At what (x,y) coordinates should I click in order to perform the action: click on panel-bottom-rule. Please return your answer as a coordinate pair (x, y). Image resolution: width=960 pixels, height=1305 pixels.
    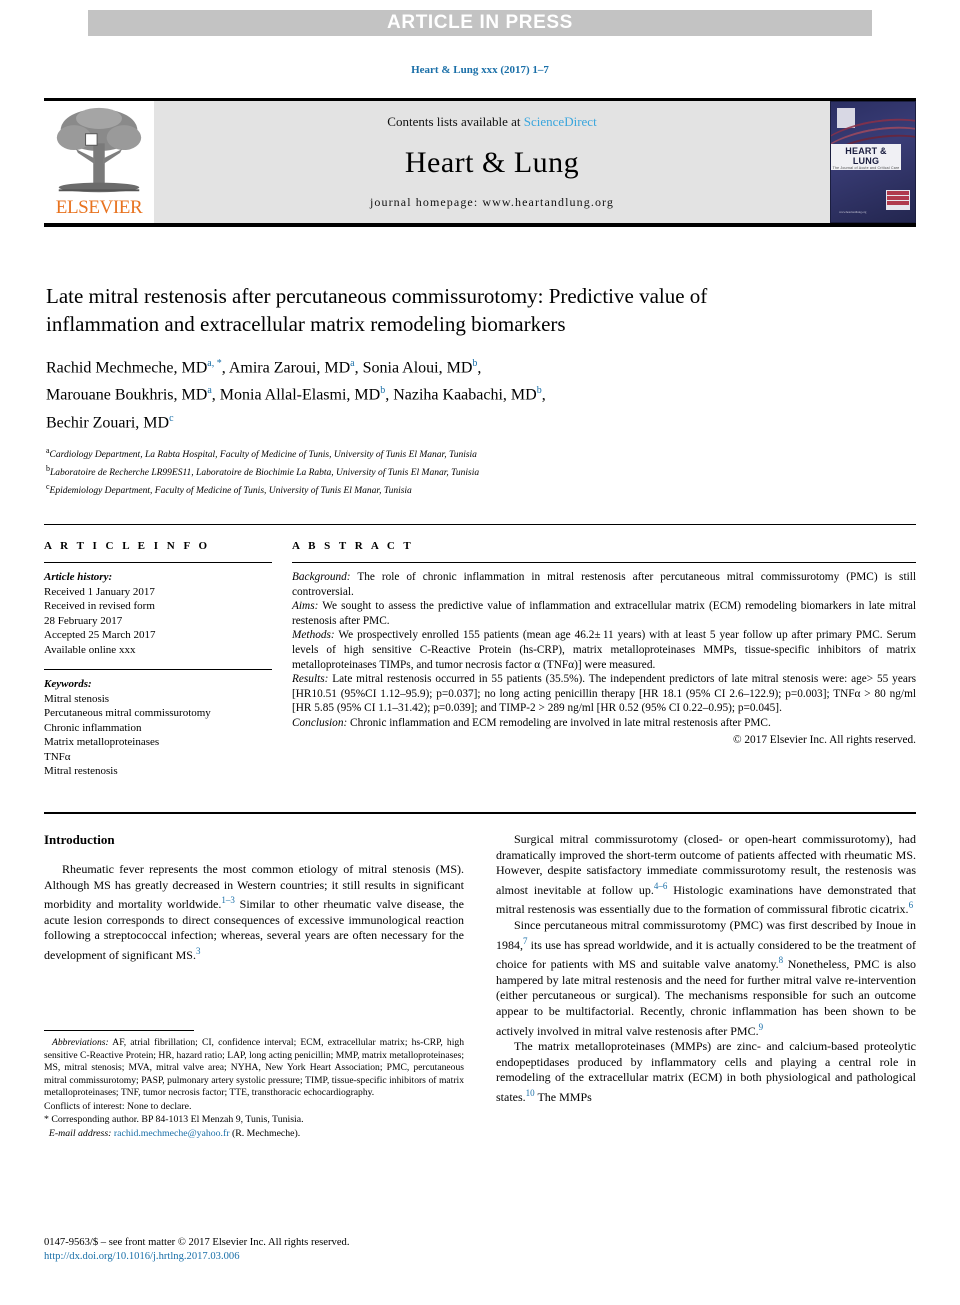
    Looking at the image, I should click on (480, 813).